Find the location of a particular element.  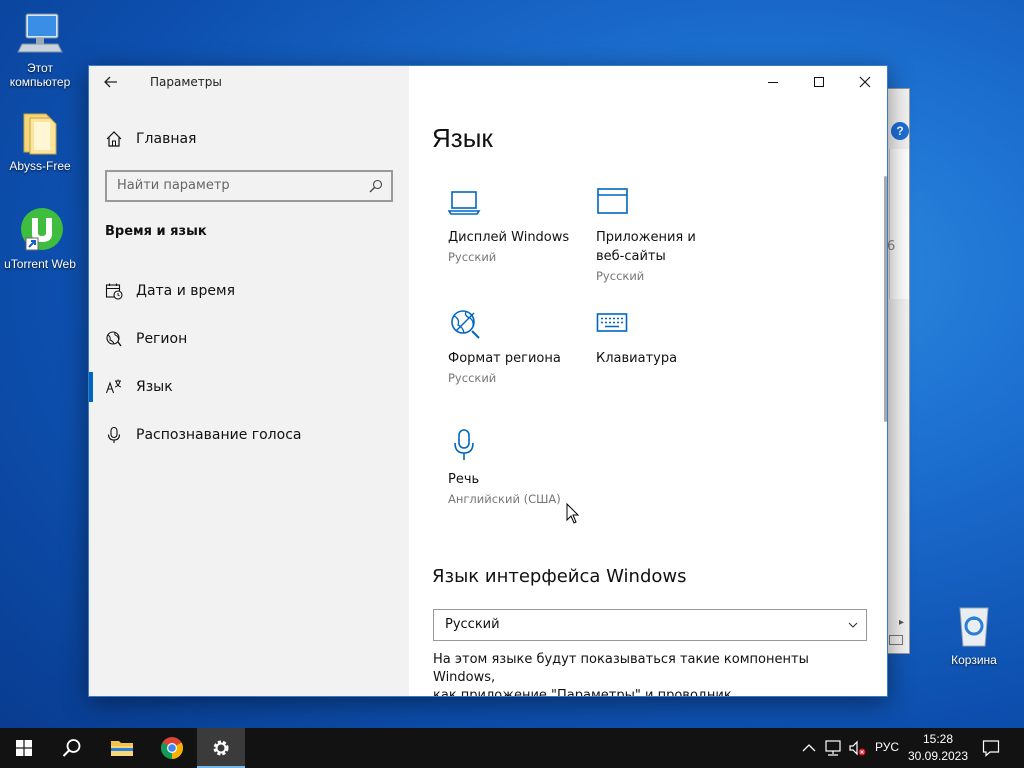

sidebar-item-label: Дата и время is located at coordinates (185, 291).